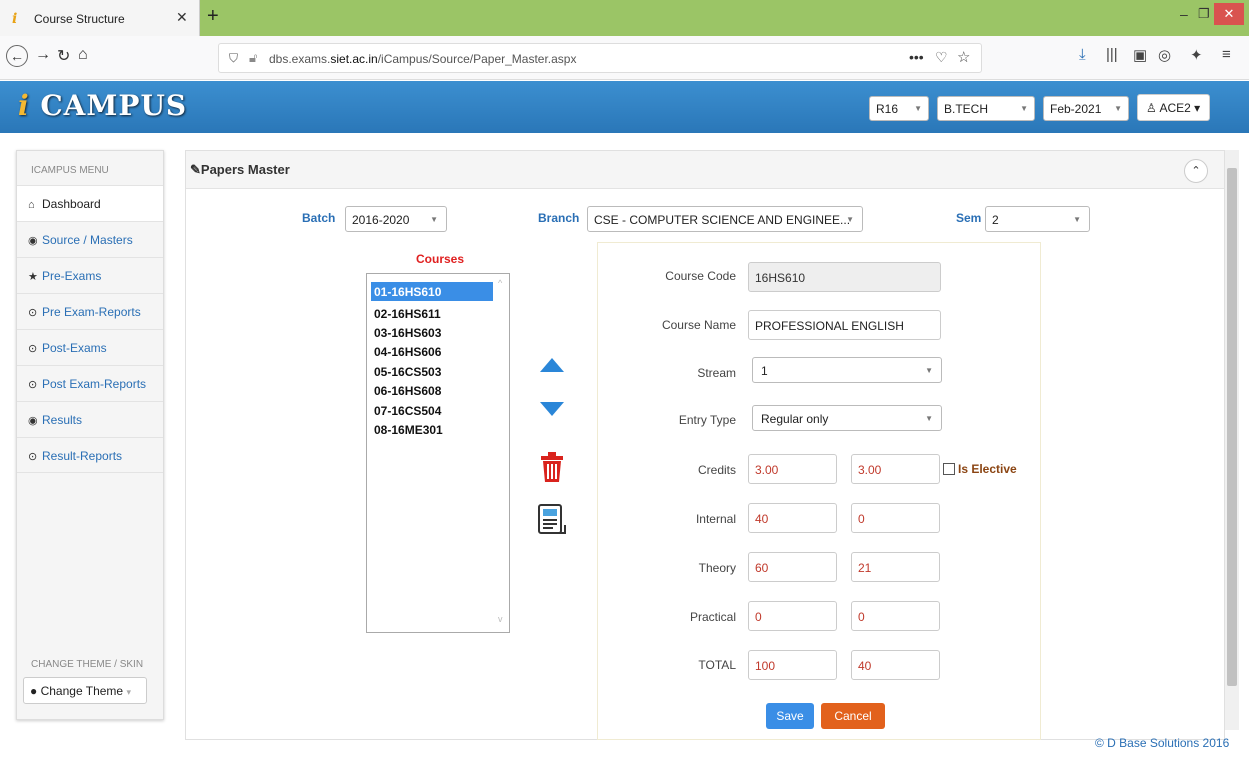 The width and height of the screenshot is (1249, 778). What do you see at coordinates (17, 56) in the screenshot?
I see `back-icon: ←` at bounding box center [17, 56].